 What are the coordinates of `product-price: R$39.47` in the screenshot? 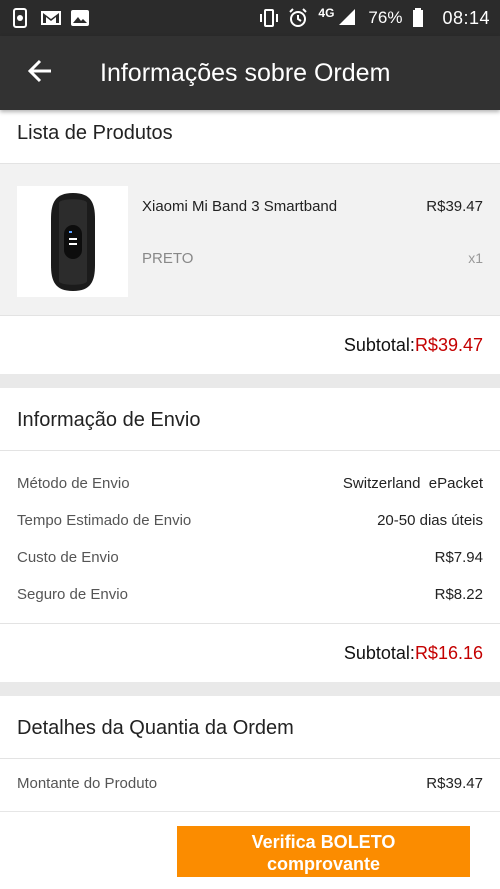 It's located at (454, 206).